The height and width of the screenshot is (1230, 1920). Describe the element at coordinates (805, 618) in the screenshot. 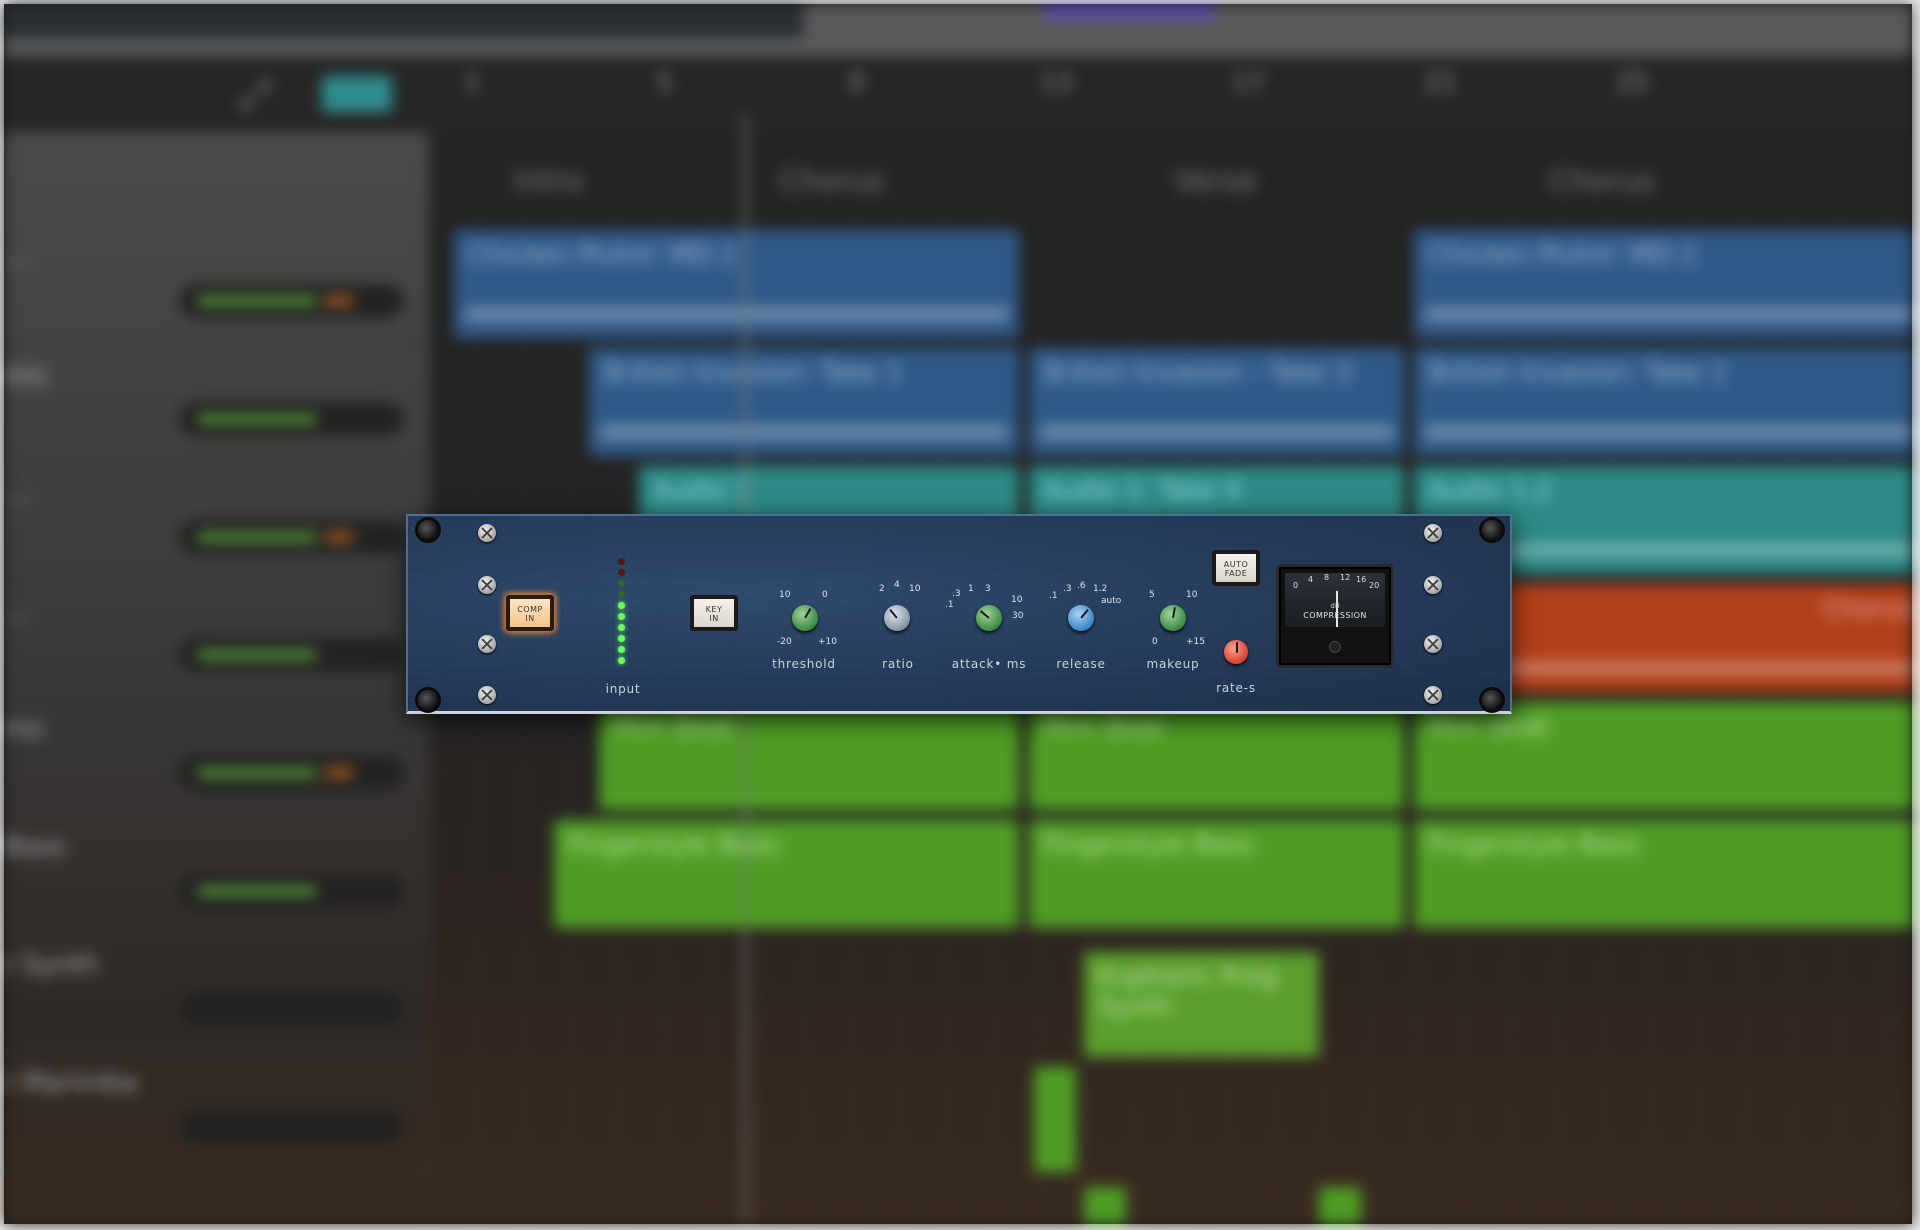

I see `threshold-knob` at that location.